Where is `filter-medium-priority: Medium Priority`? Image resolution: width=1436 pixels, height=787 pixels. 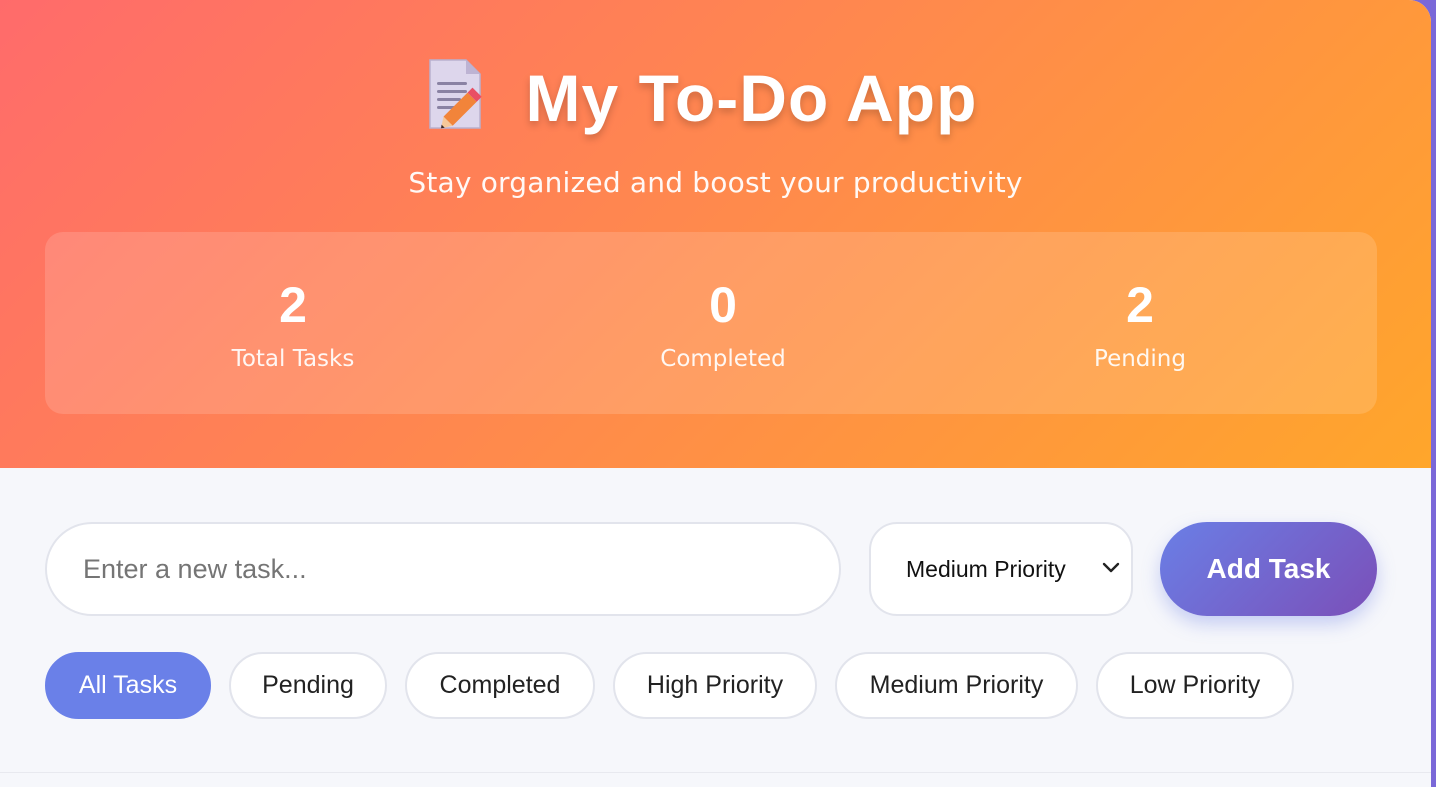
filter-medium-priority: Medium Priority is located at coordinates (956, 685).